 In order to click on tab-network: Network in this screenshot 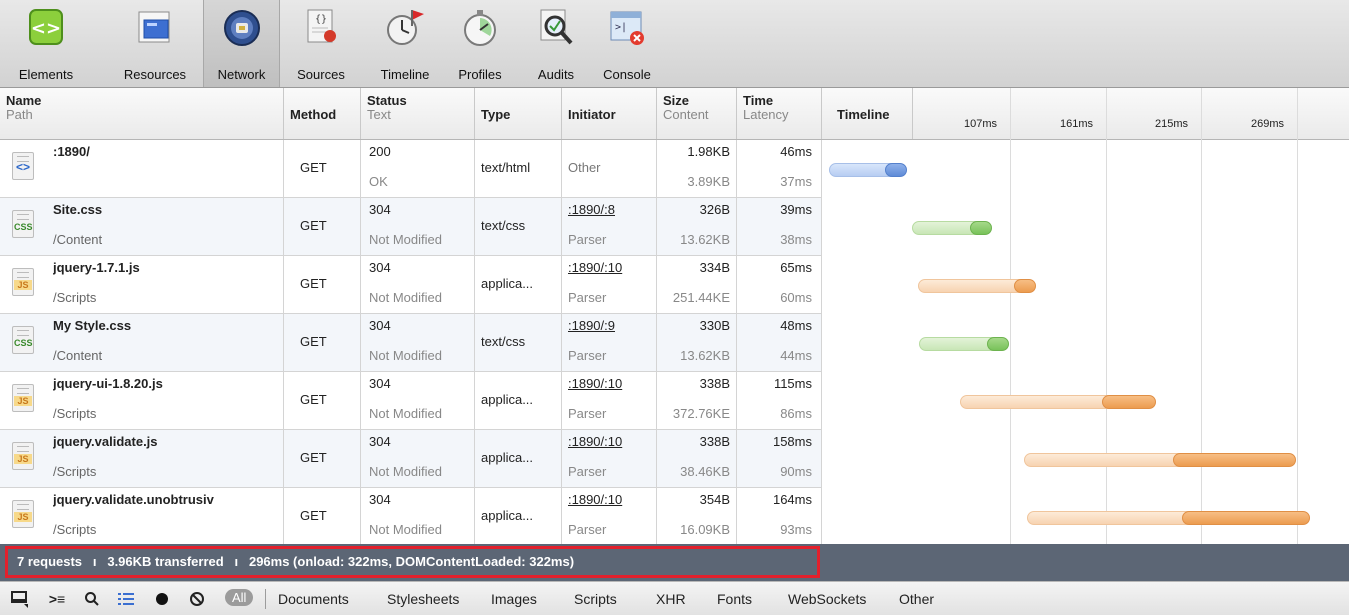, I will do `click(241, 43)`.